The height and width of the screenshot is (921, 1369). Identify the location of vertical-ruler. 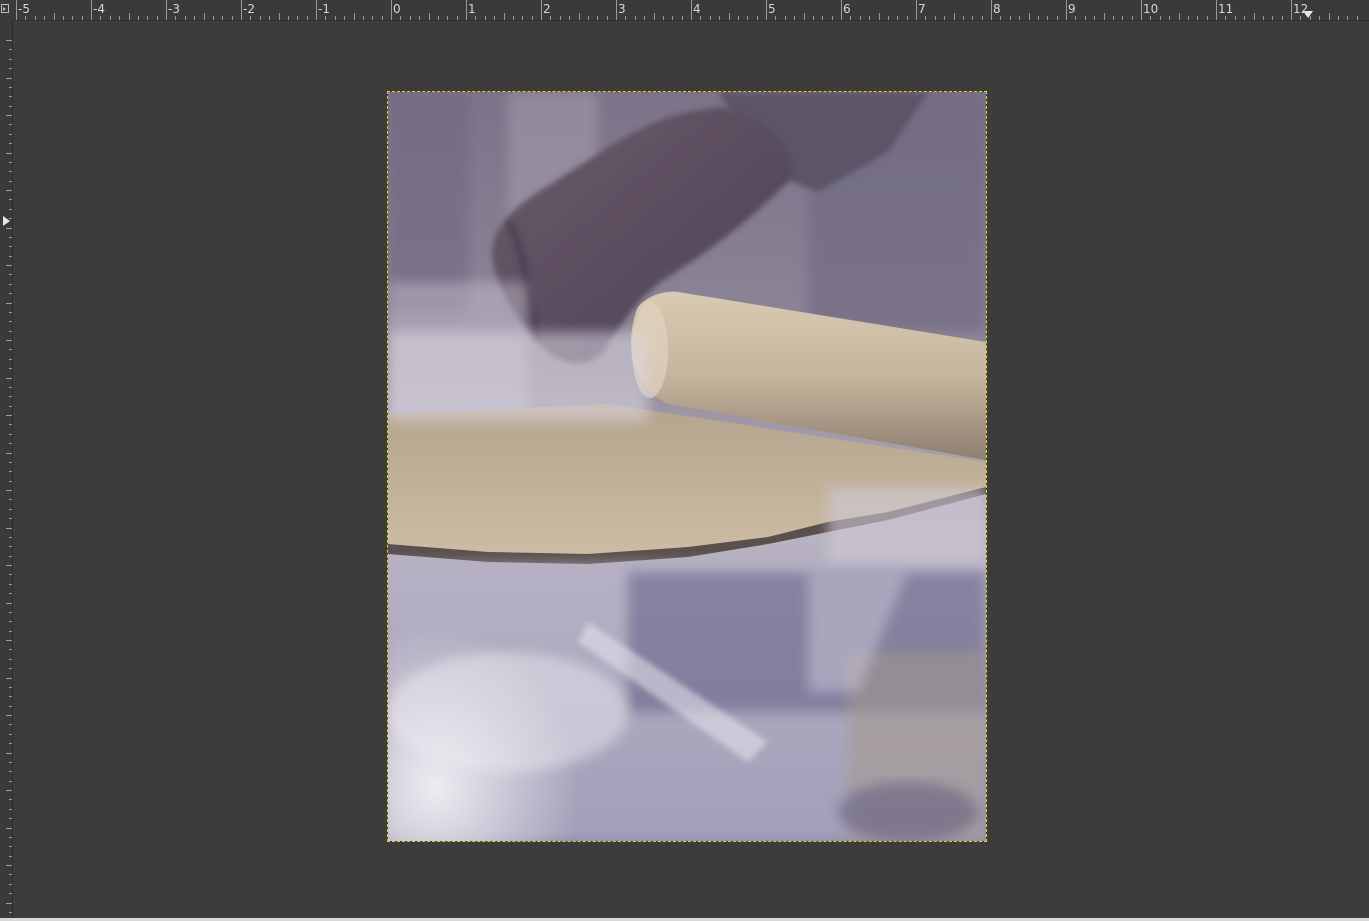
(6, 470).